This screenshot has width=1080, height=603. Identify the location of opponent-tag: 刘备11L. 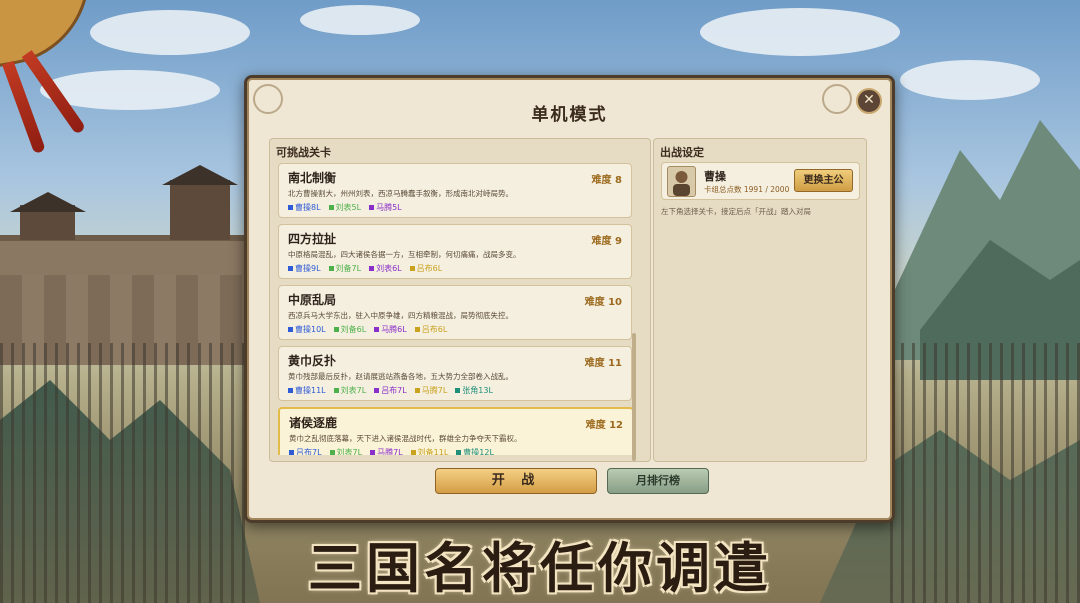
(429, 451).